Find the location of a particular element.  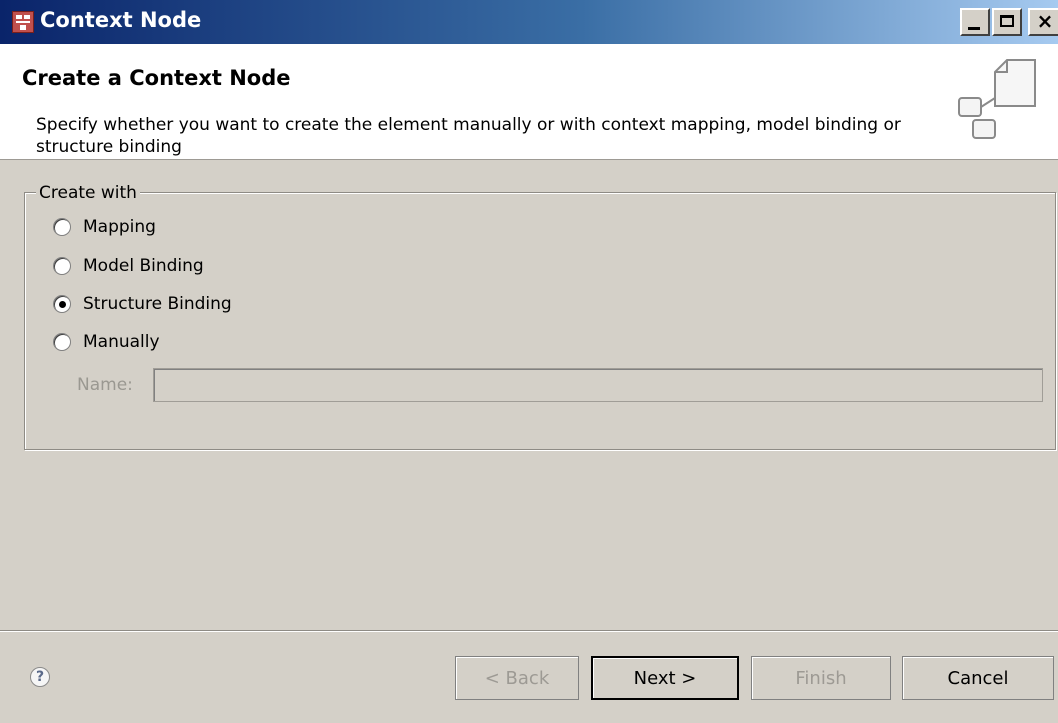

title-bar: Context Node × is located at coordinates (529, 22).